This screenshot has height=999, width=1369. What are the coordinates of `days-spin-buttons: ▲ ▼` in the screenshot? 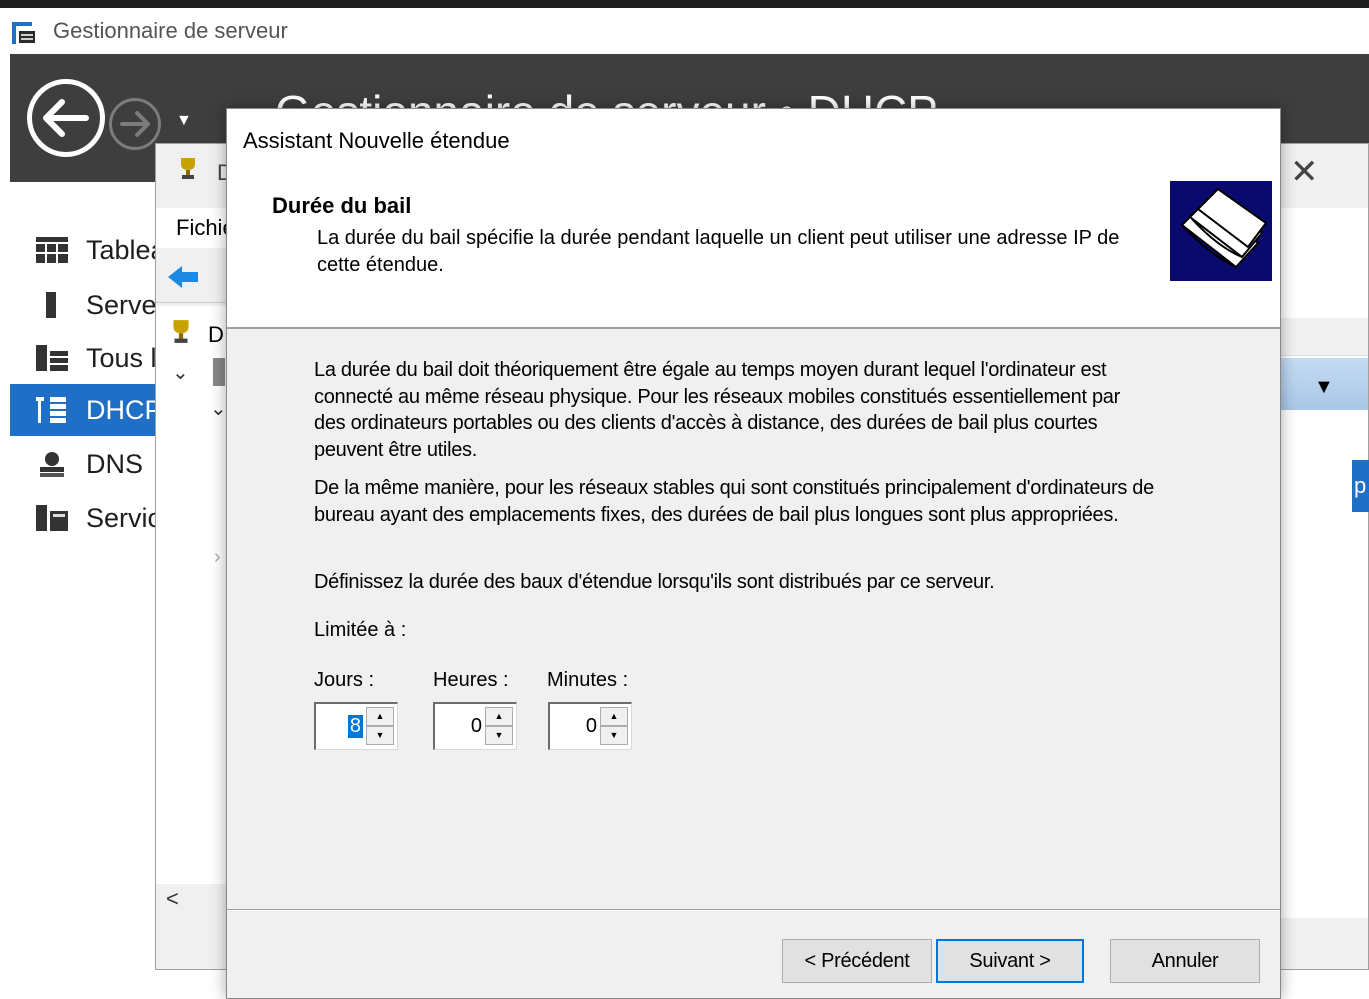 It's located at (380, 726).